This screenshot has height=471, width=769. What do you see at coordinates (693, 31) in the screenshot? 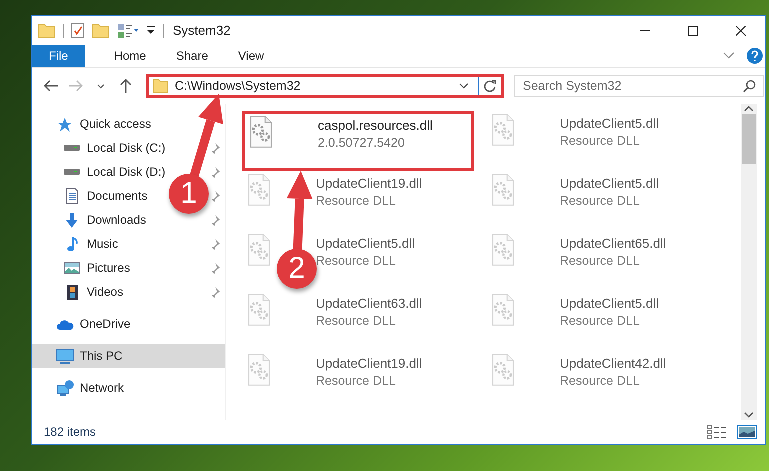
I see `maximize-icon` at bounding box center [693, 31].